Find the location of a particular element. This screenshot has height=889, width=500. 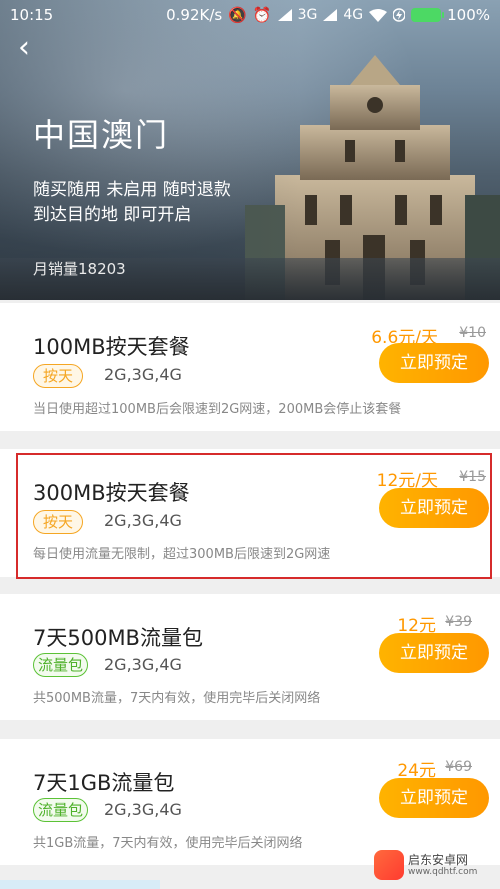

plan-name: 7天500MB流量包 is located at coordinates (118, 638).